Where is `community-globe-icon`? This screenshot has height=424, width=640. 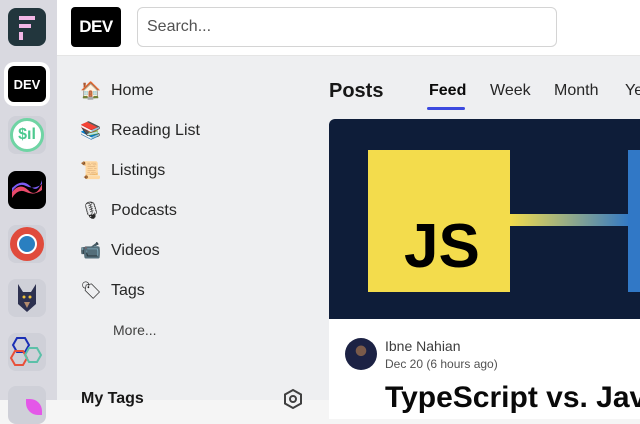 community-globe-icon is located at coordinates (27, 244).